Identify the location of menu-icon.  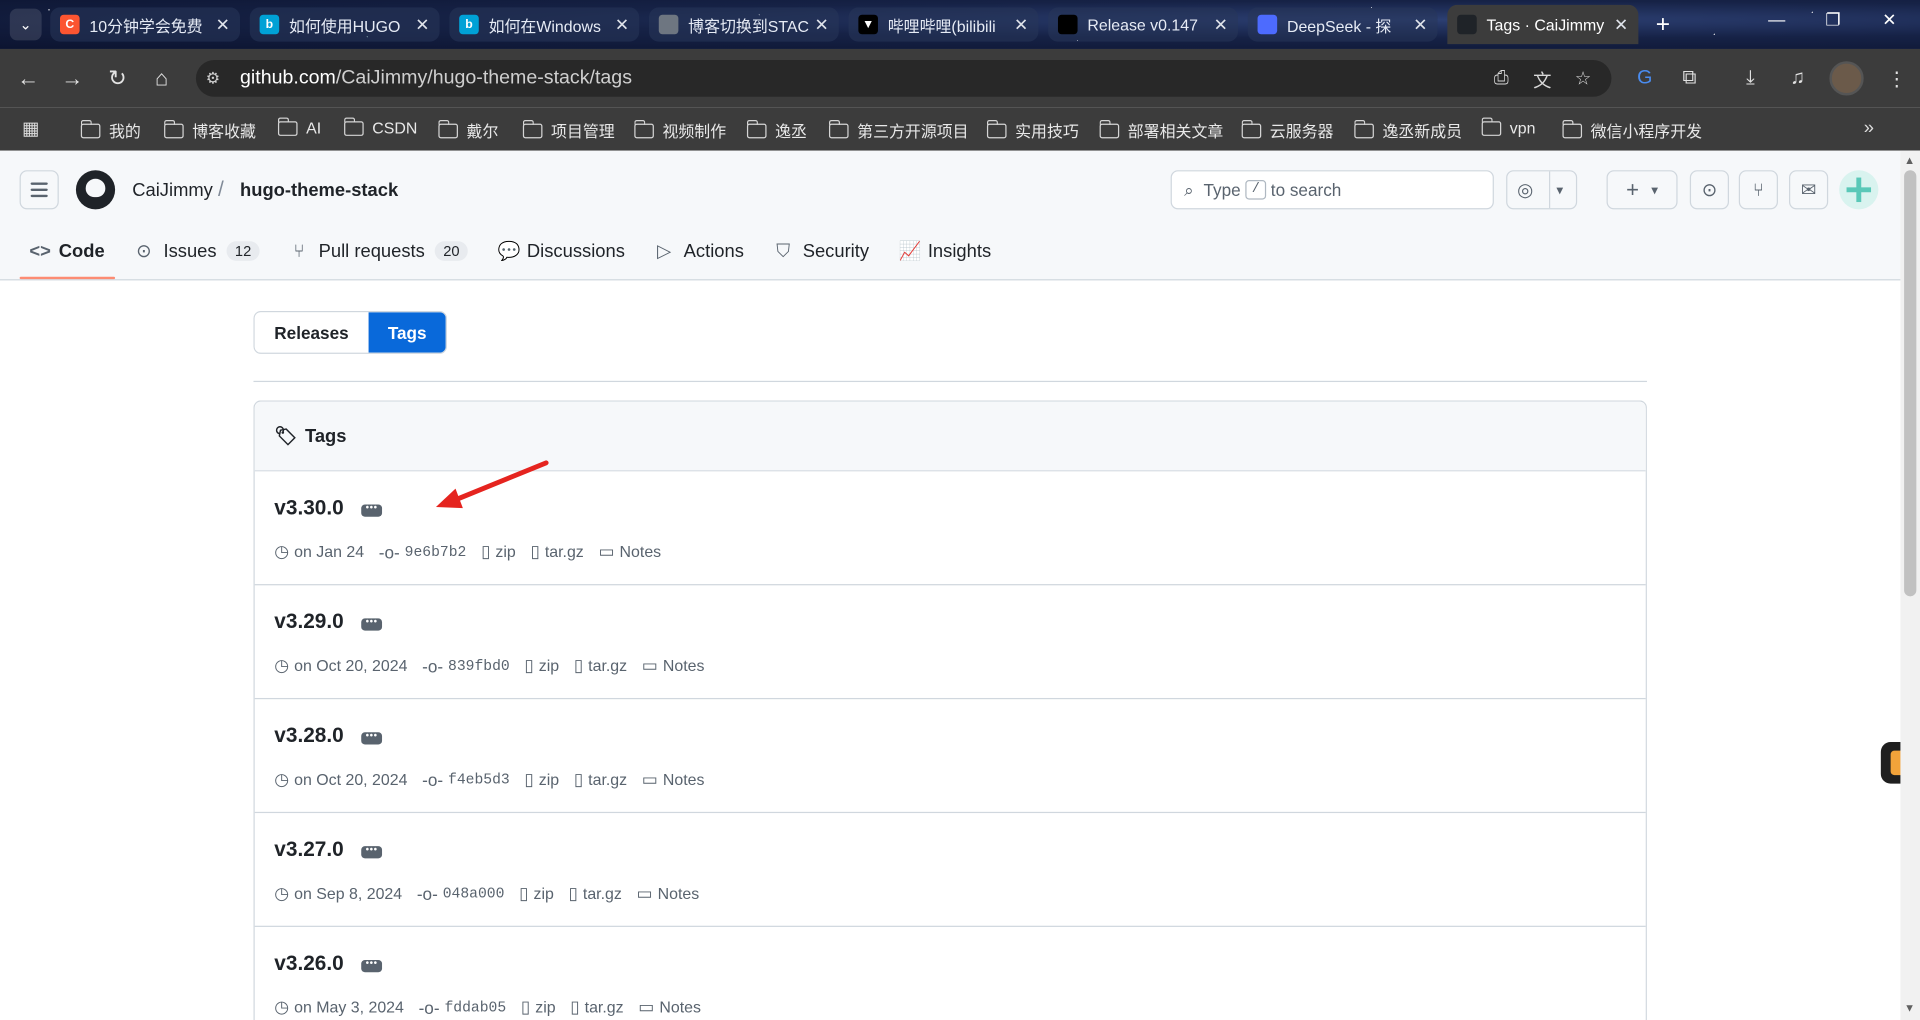
(39, 190).